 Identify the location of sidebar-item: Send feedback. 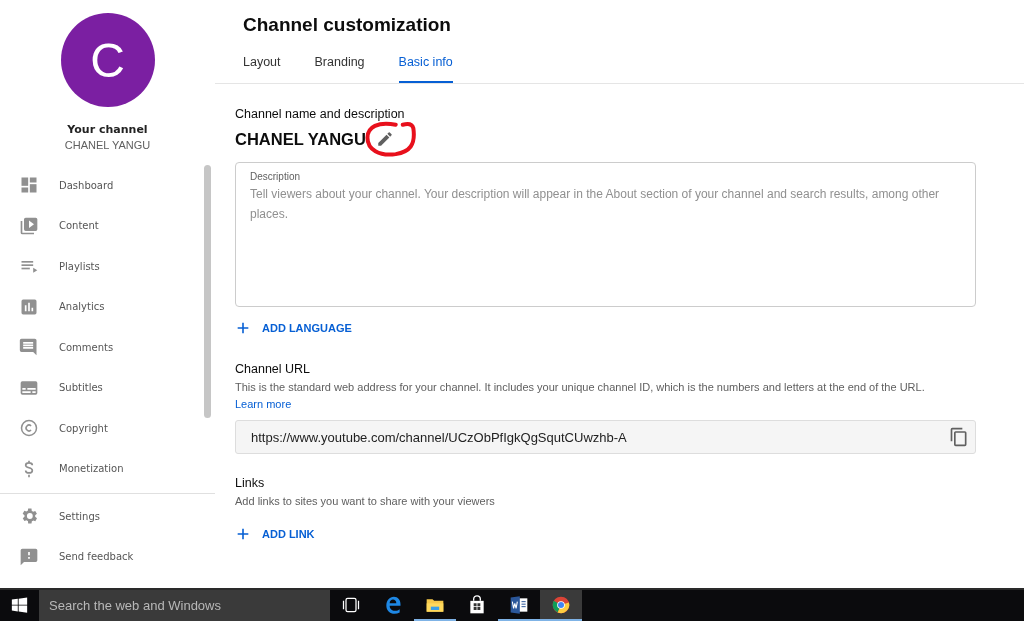
(107, 556).